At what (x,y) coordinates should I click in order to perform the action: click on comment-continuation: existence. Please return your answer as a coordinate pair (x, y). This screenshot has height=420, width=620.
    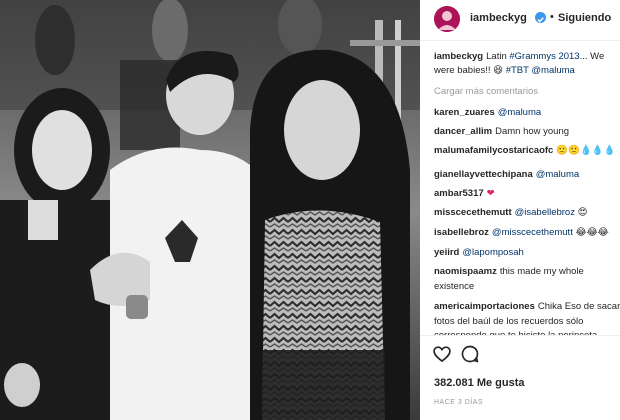
    Looking at the image, I should click on (454, 287).